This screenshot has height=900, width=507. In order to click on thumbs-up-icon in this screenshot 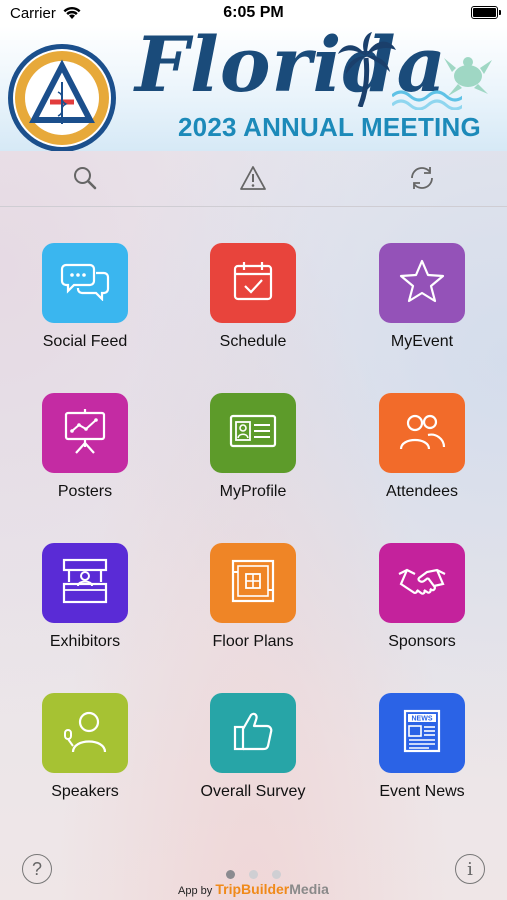, I will do `click(253, 733)`.